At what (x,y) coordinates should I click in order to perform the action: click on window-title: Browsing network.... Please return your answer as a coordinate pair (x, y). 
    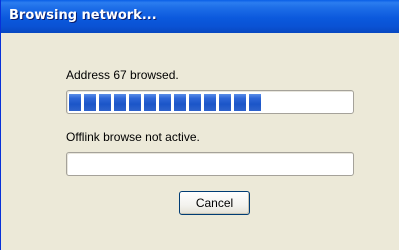
    Looking at the image, I should click on (83, 15).